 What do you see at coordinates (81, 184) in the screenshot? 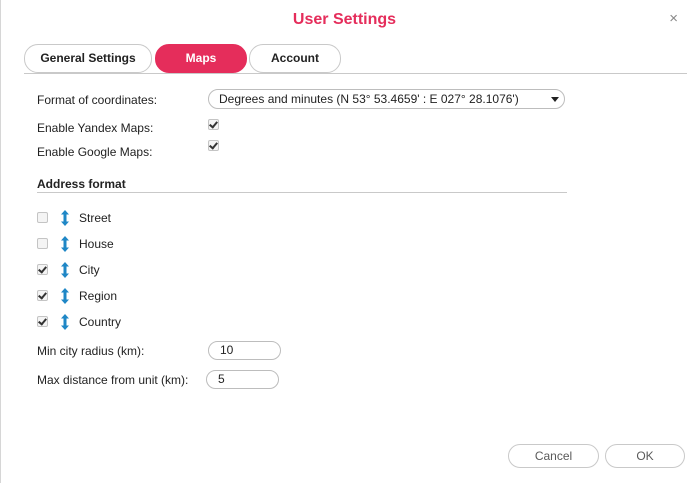
I see `address-format-title: Address format` at bounding box center [81, 184].